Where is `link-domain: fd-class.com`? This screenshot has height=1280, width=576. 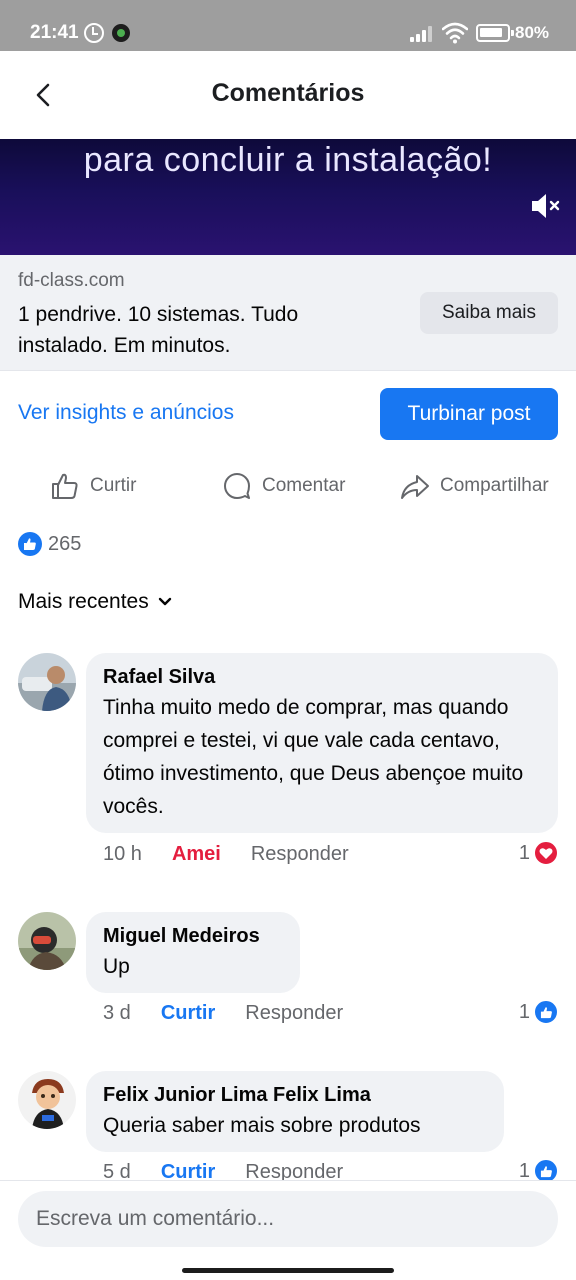 link-domain: fd-class.com is located at coordinates (71, 280).